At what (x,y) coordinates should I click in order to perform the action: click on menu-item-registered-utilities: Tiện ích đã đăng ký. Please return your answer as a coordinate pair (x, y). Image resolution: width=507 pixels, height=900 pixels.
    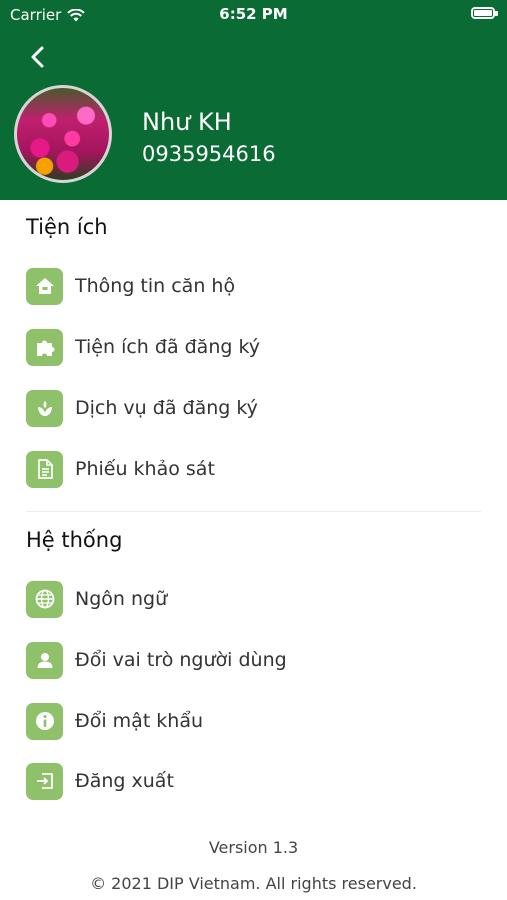
    Looking at the image, I should click on (253, 347).